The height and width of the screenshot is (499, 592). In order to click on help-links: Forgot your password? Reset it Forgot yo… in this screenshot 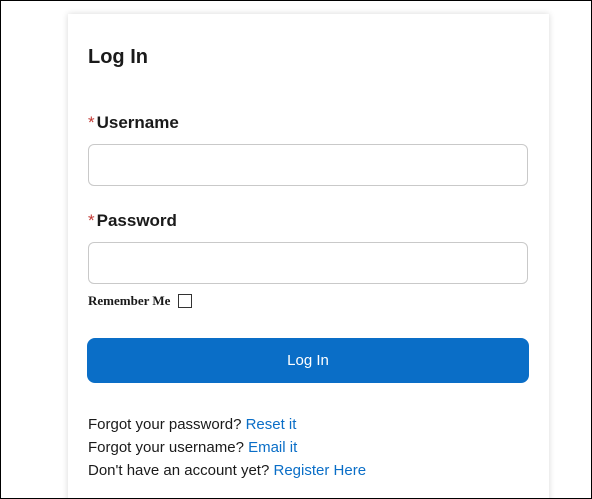, I will do `click(227, 447)`.